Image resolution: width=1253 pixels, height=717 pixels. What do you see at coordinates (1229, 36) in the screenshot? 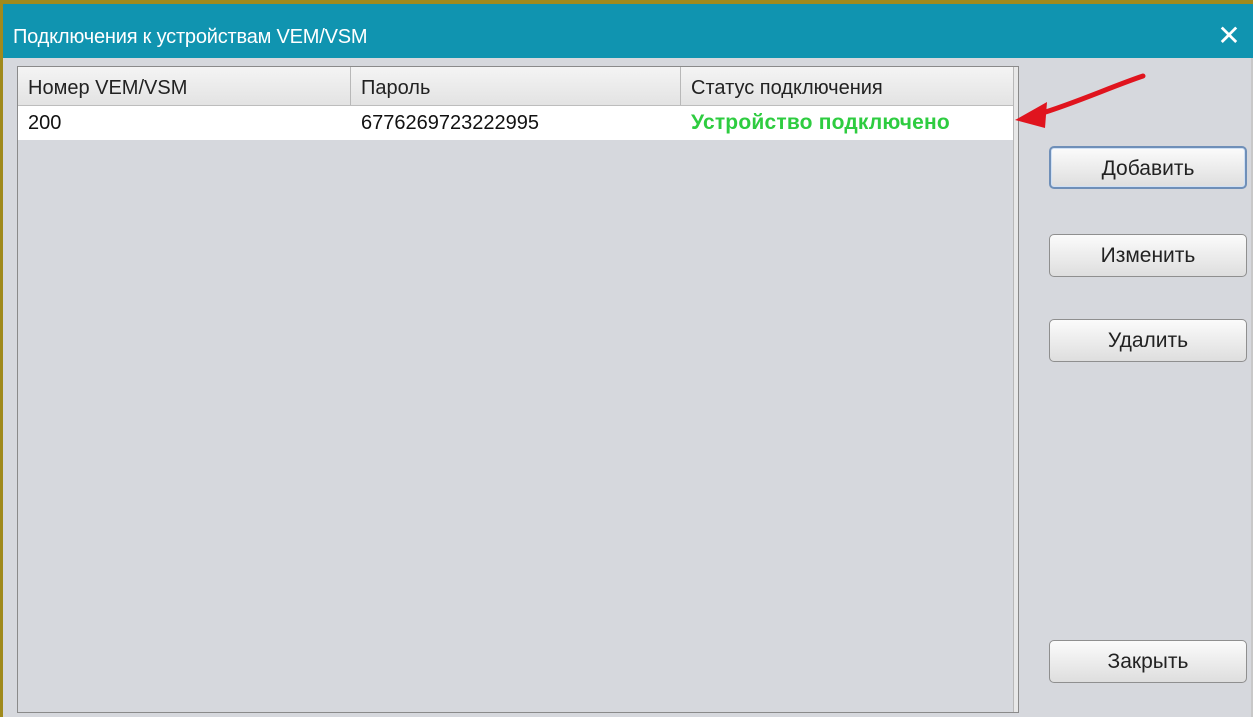
I see `close-icon: ✕` at bounding box center [1229, 36].